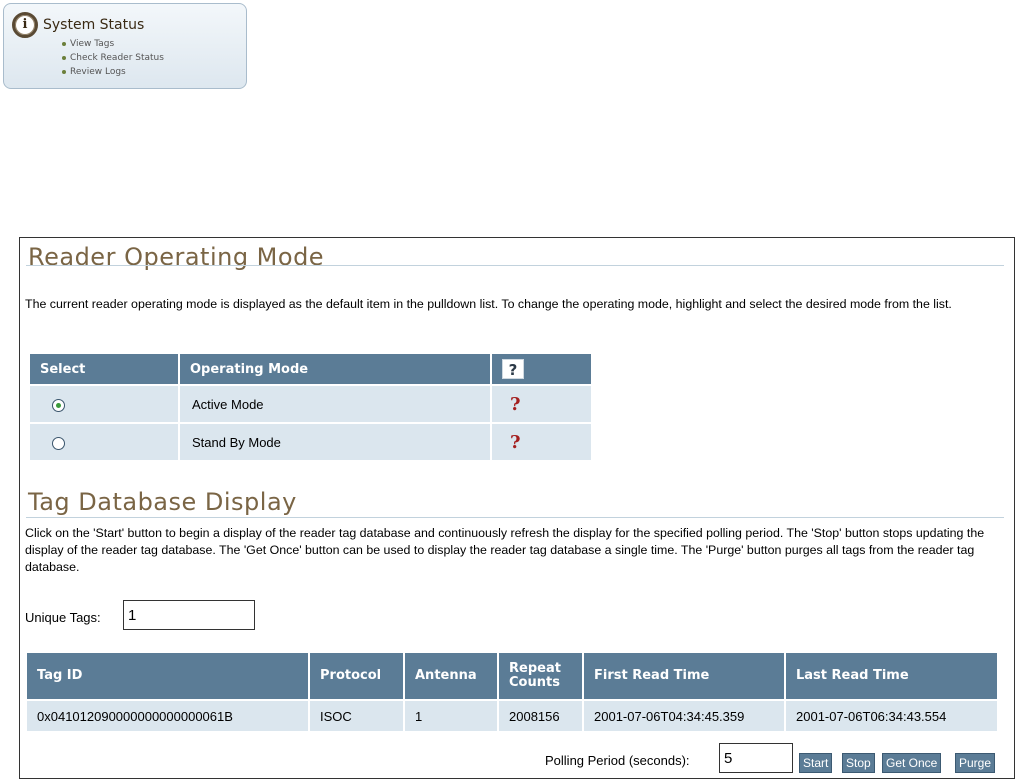 The image size is (1016, 780). What do you see at coordinates (534, 682) in the screenshot?
I see `repeat-header-line2: Counts` at bounding box center [534, 682].